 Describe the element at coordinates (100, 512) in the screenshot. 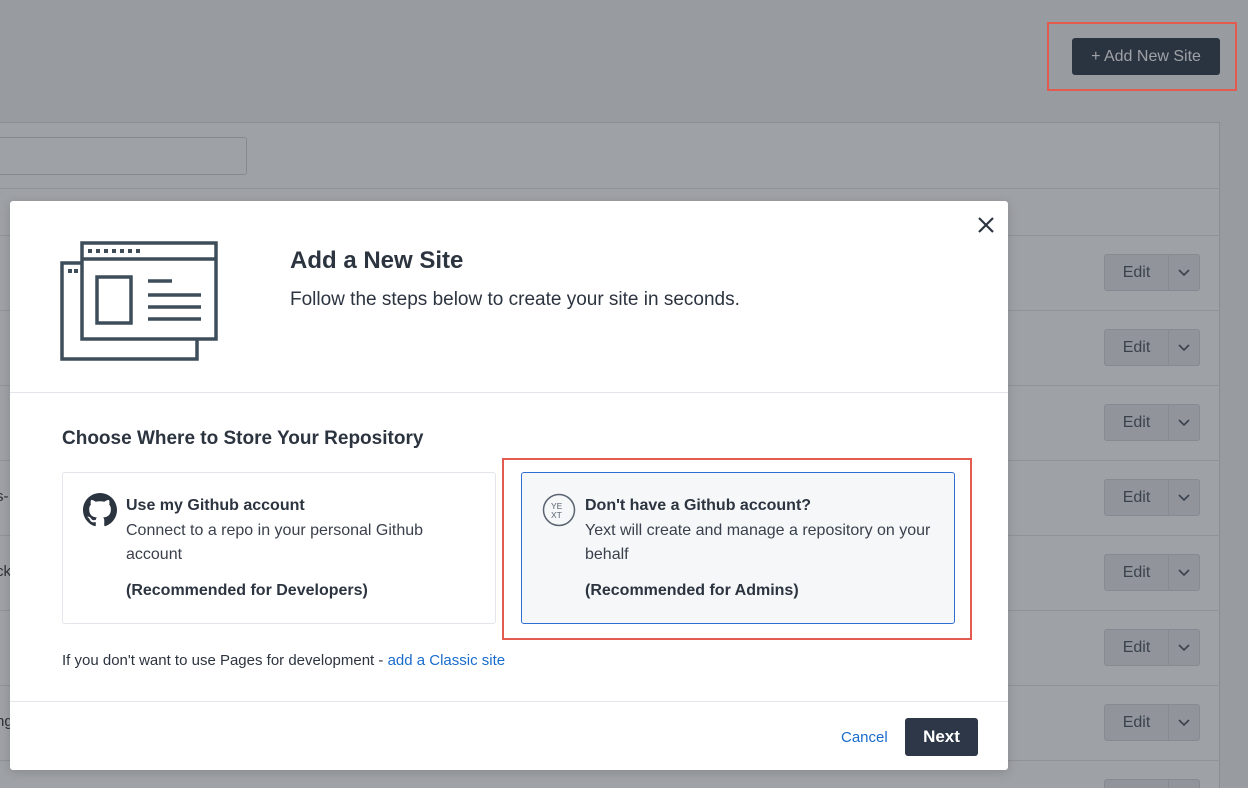

I see `github-icon` at that location.